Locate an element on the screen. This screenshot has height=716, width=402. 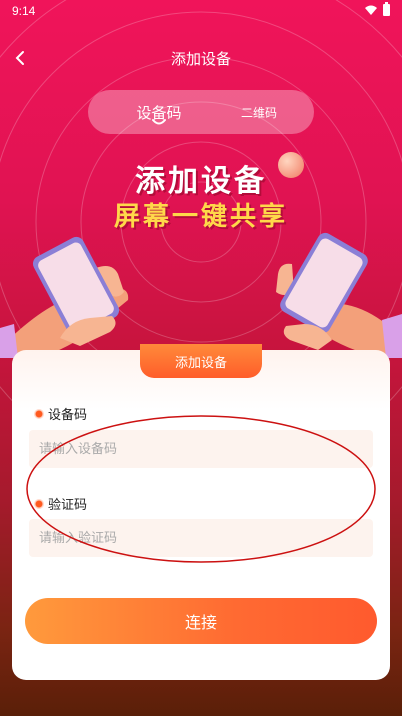
battery-icon is located at coordinates (386, 9).